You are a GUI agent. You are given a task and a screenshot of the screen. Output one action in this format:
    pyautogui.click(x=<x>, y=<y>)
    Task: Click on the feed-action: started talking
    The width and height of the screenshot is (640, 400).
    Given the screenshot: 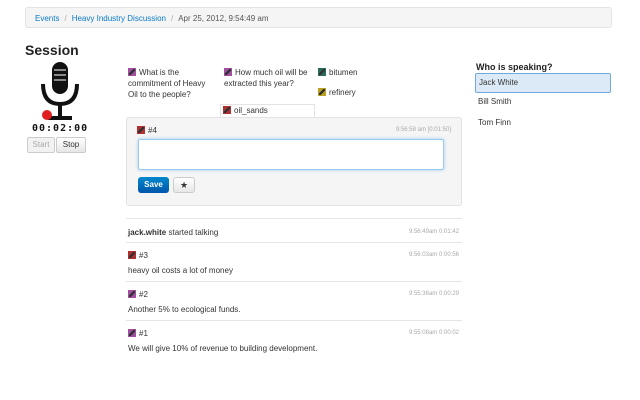 What is the action you would take?
    pyautogui.click(x=192, y=232)
    